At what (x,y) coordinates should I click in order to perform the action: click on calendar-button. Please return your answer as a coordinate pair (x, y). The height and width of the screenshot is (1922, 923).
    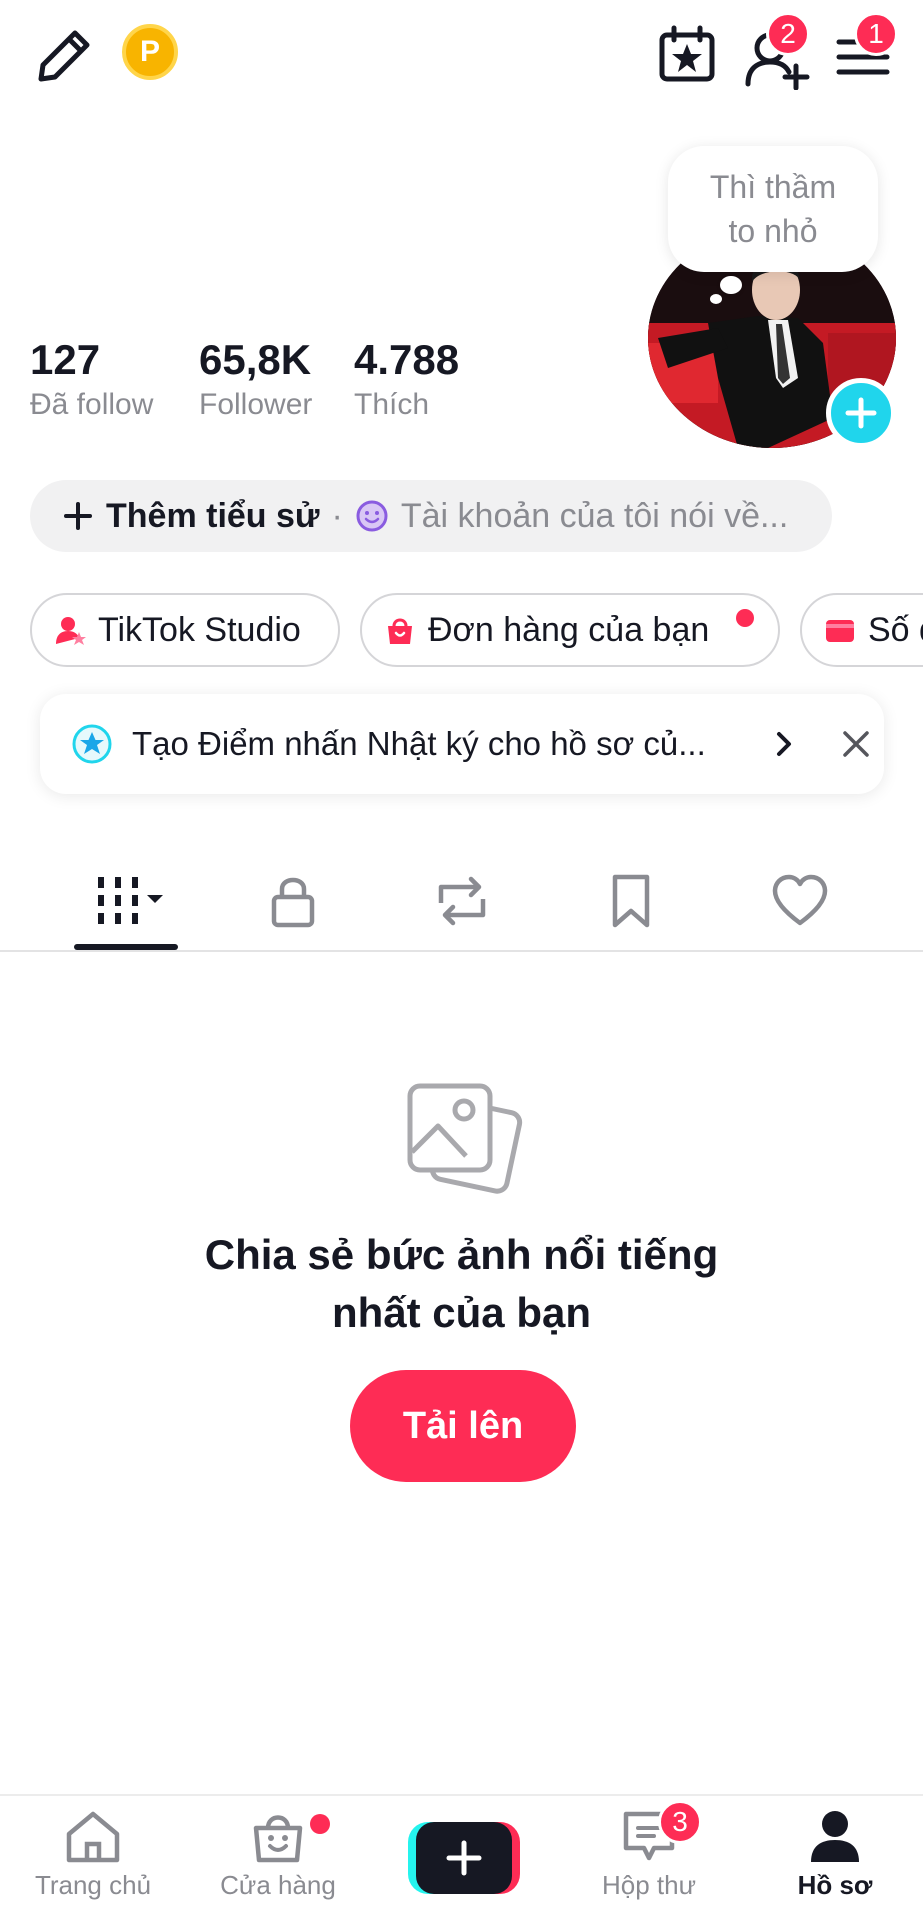
    Looking at the image, I should click on (687, 55).